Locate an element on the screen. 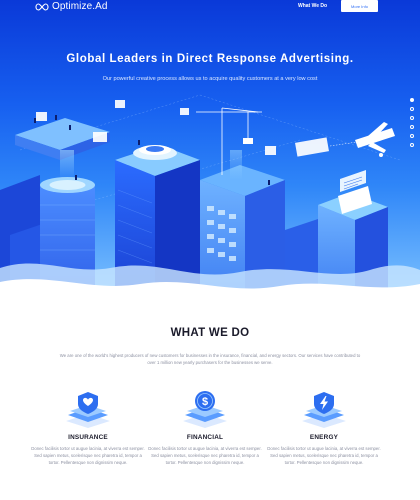  feature-name: INSURANCE is located at coordinates (88, 437).